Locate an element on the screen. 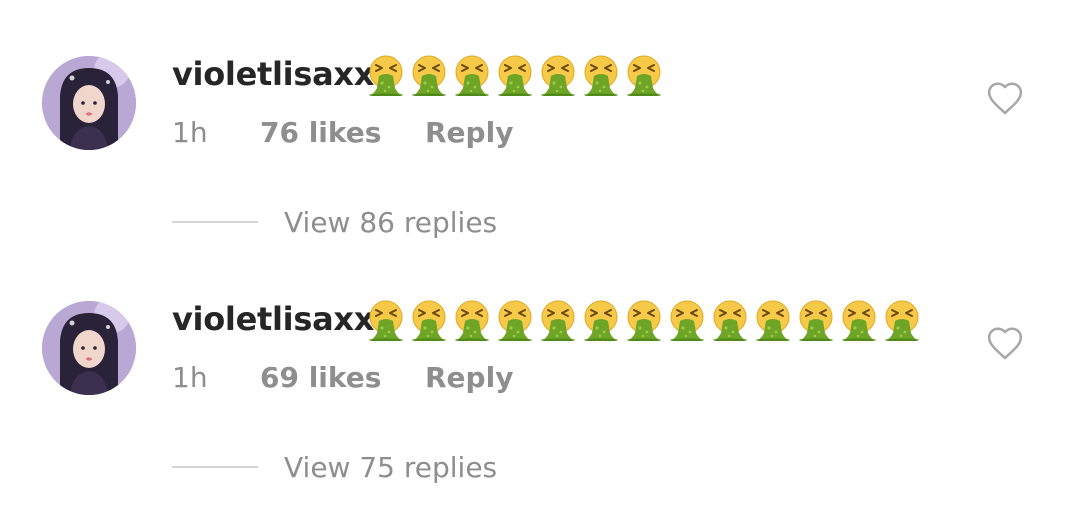  likes-count: 69 likes is located at coordinates (342, 377).